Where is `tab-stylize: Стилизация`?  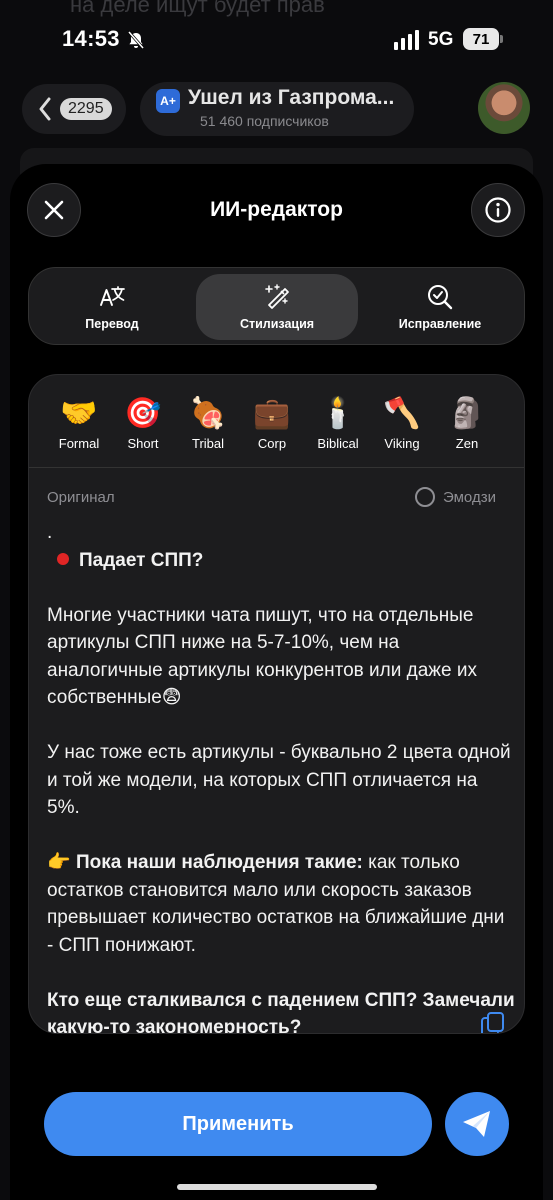 tab-stylize: Стилизация is located at coordinates (277, 307).